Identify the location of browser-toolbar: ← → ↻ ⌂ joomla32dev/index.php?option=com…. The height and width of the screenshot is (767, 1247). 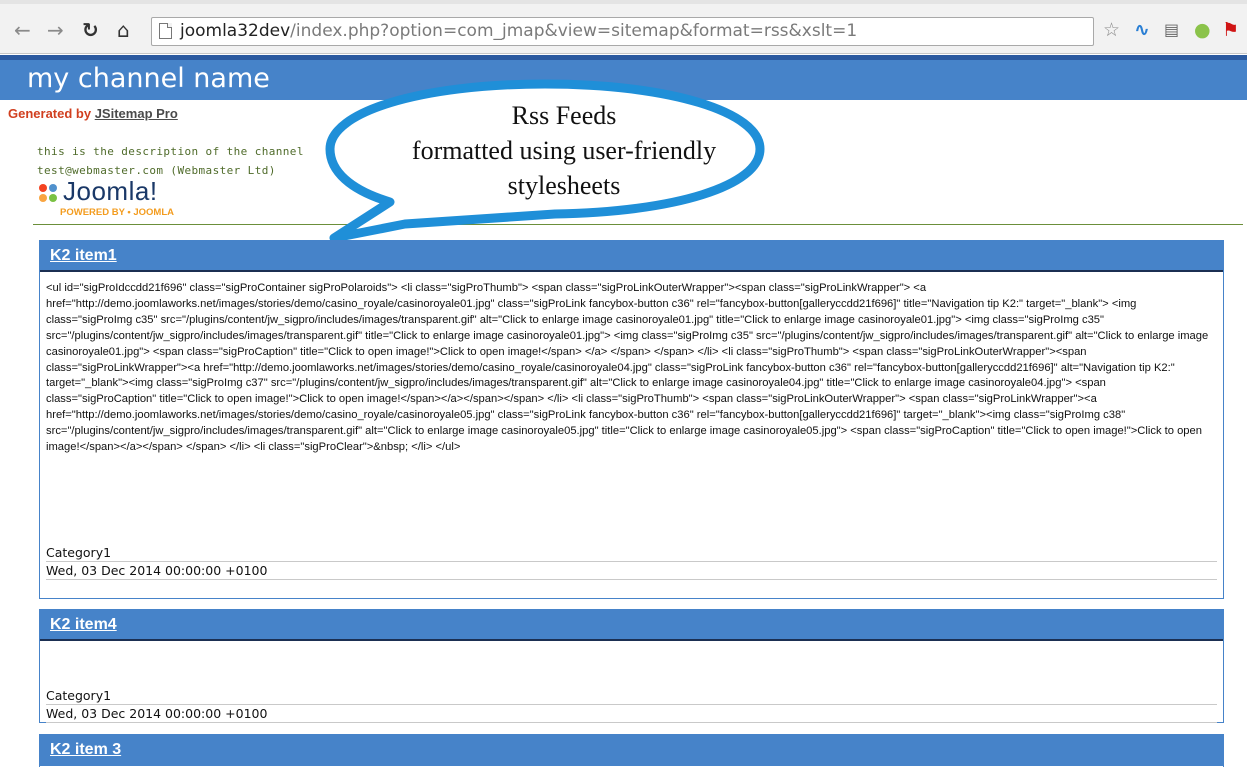
(623, 27).